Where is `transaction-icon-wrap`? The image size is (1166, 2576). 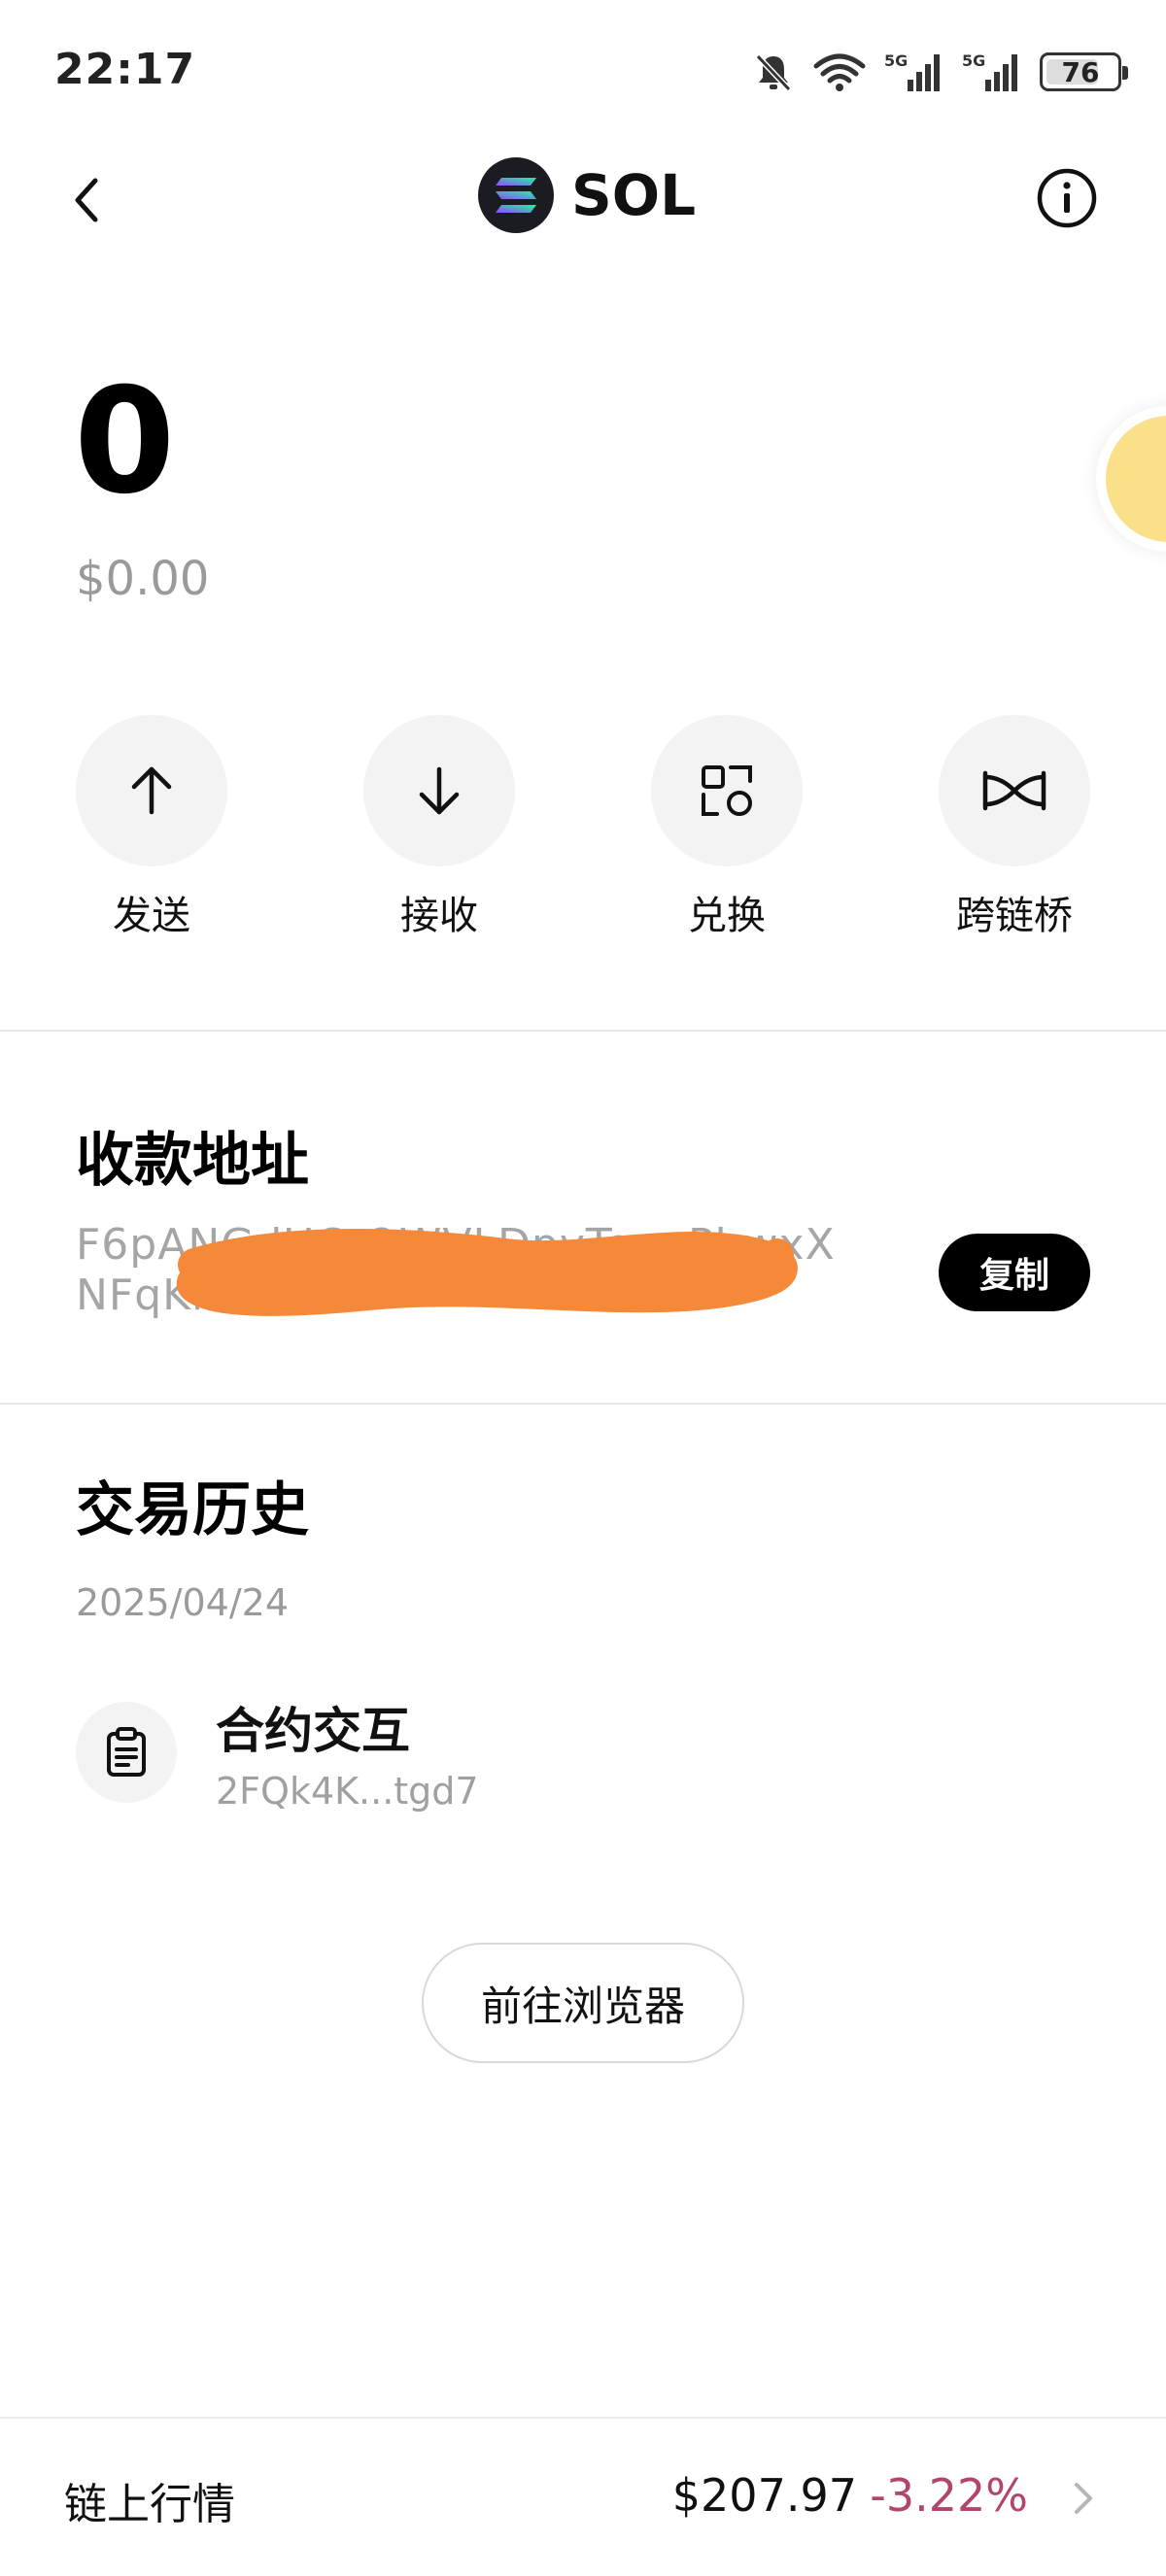
transaction-icon-wrap is located at coordinates (127, 1752).